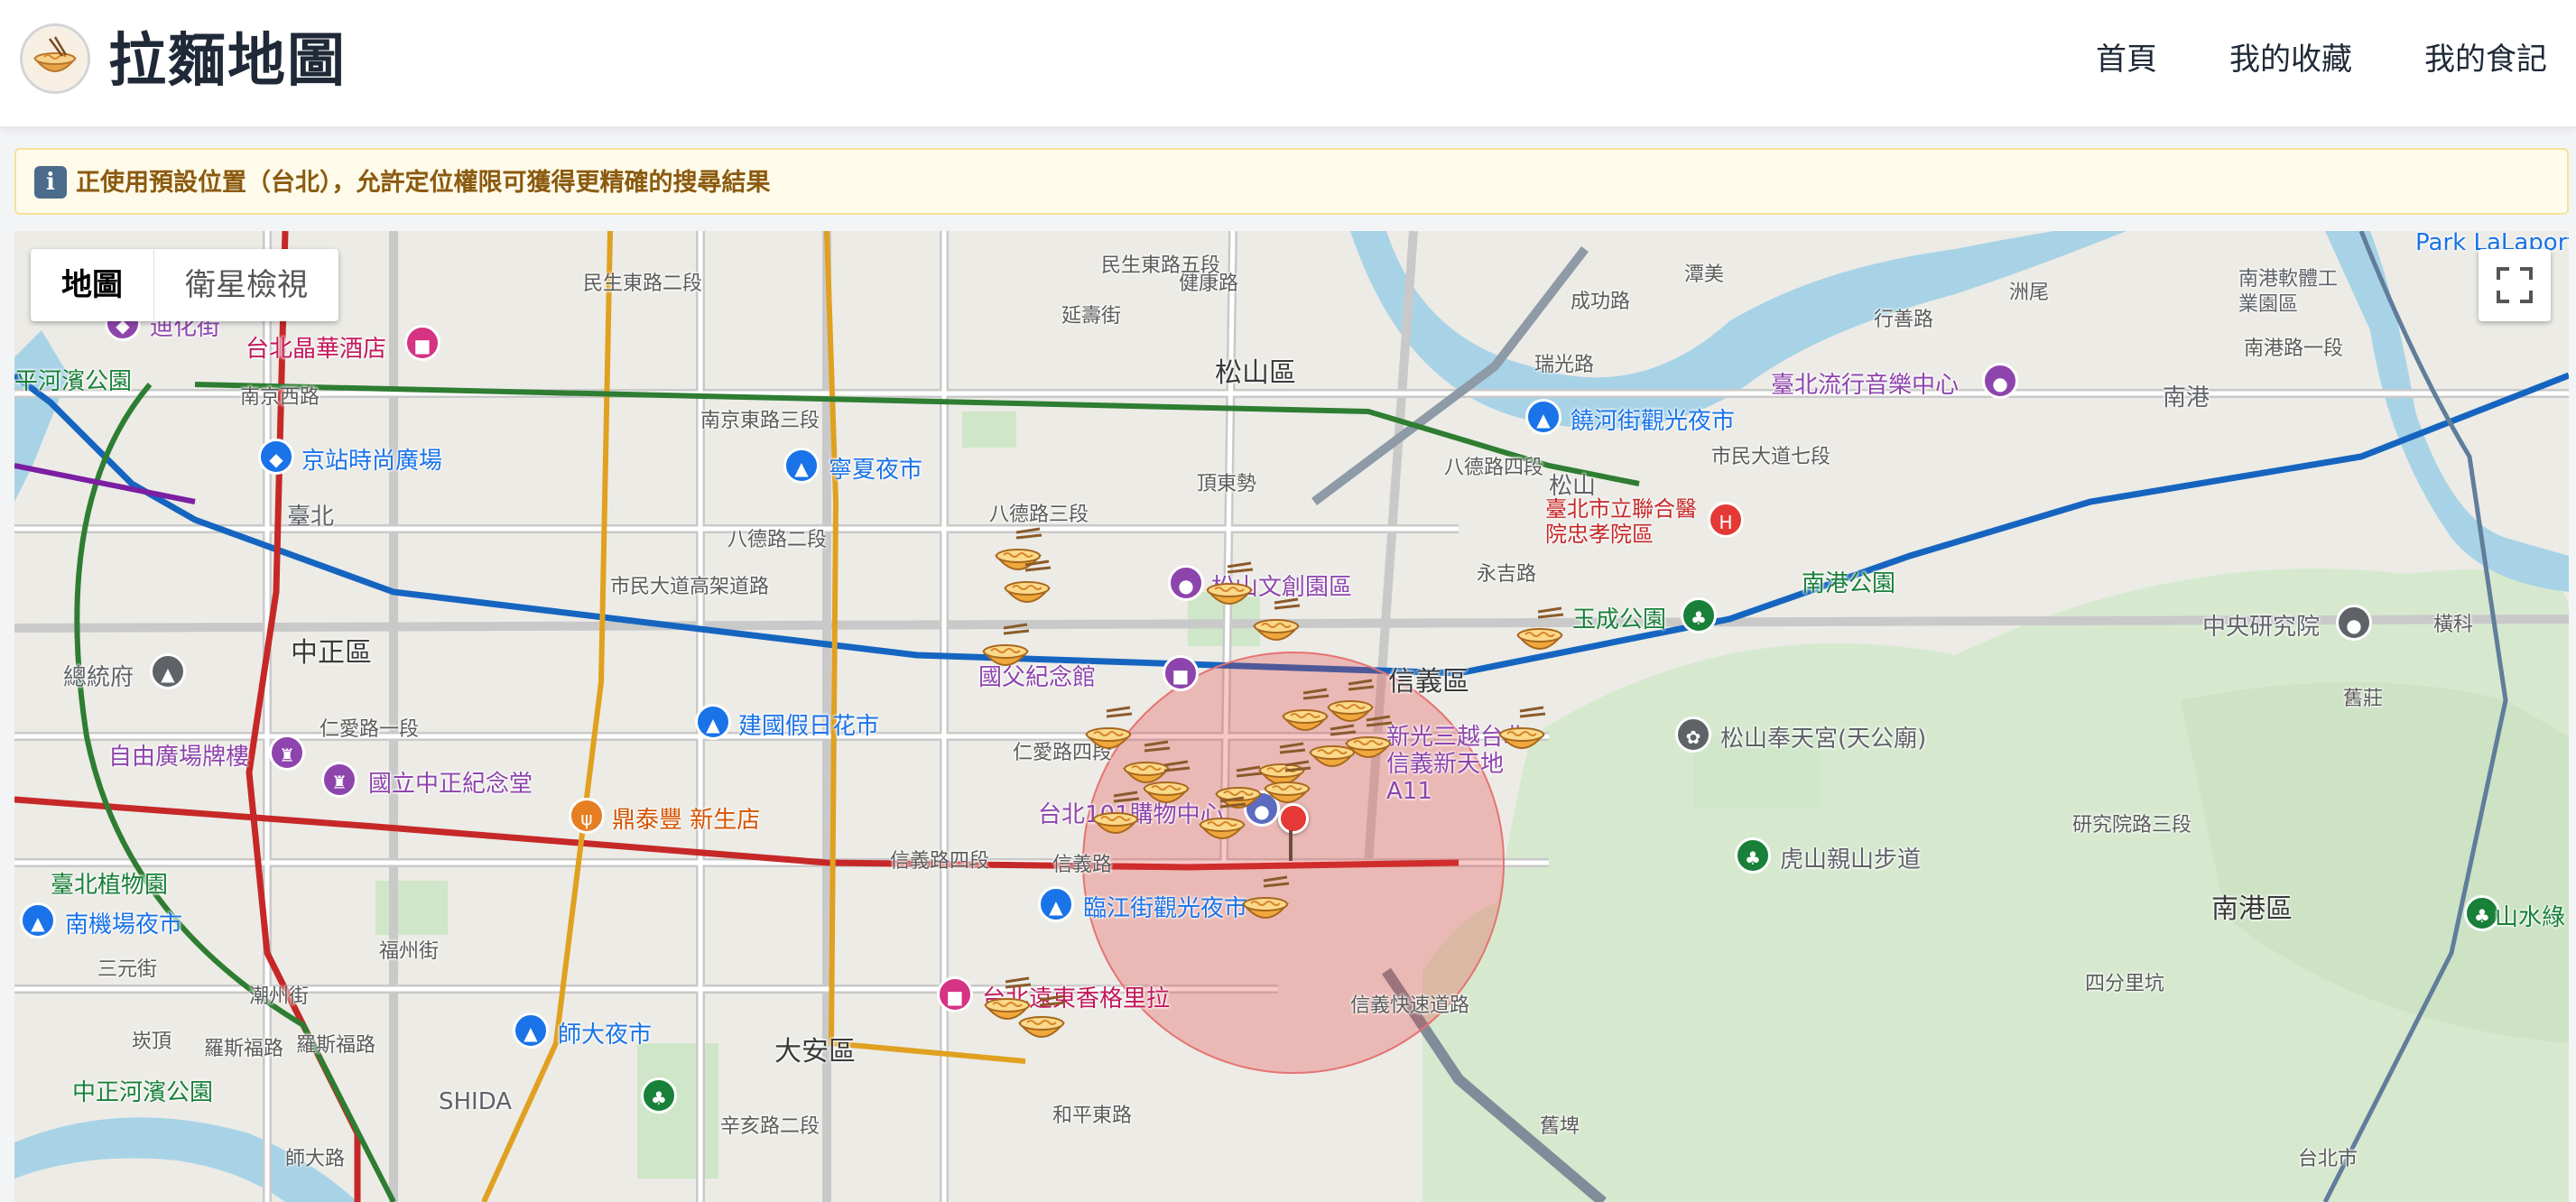 This screenshot has height=1202, width=2576. Describe the element at coordinates (336, 1045) in the screenshot. I see `road-label: 羅斯福路` at that location.